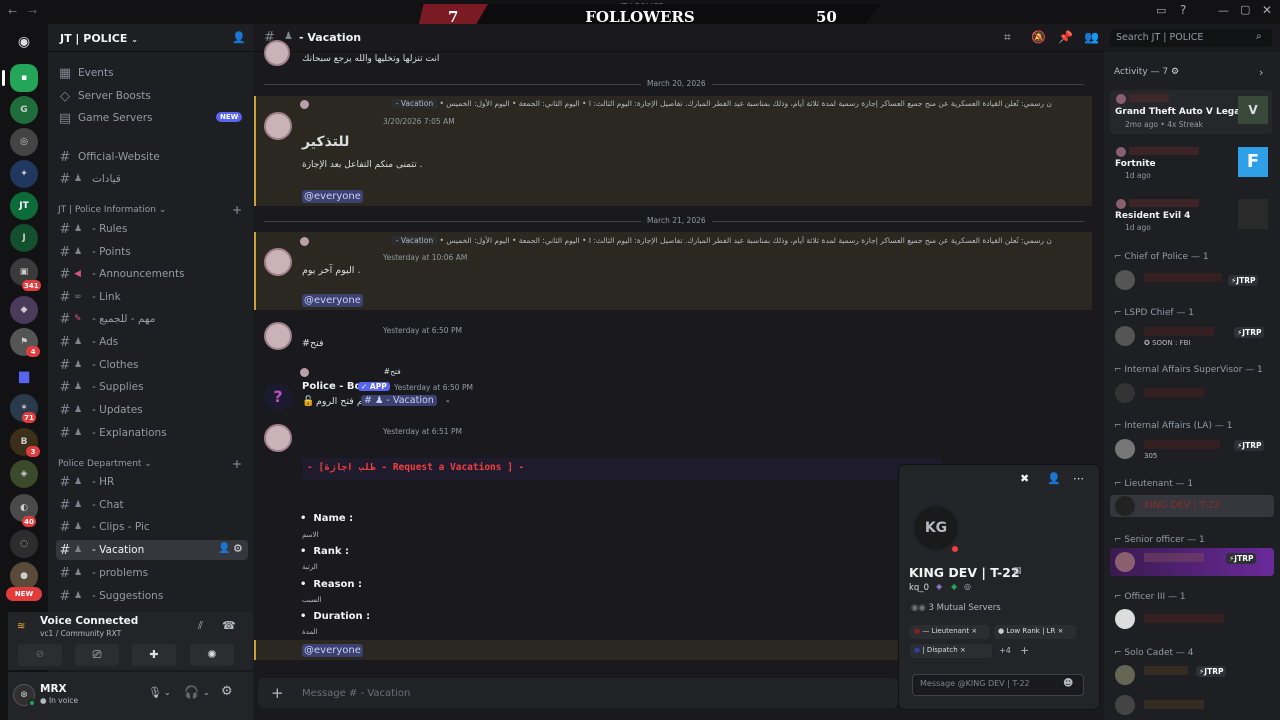 The height and width of the screenshot is (720, 1280). What do you see at coordinates (1054, 478) in the screenshot?
I see `send-friend-request-icon: 👤` at bounding box center [1054, 478].